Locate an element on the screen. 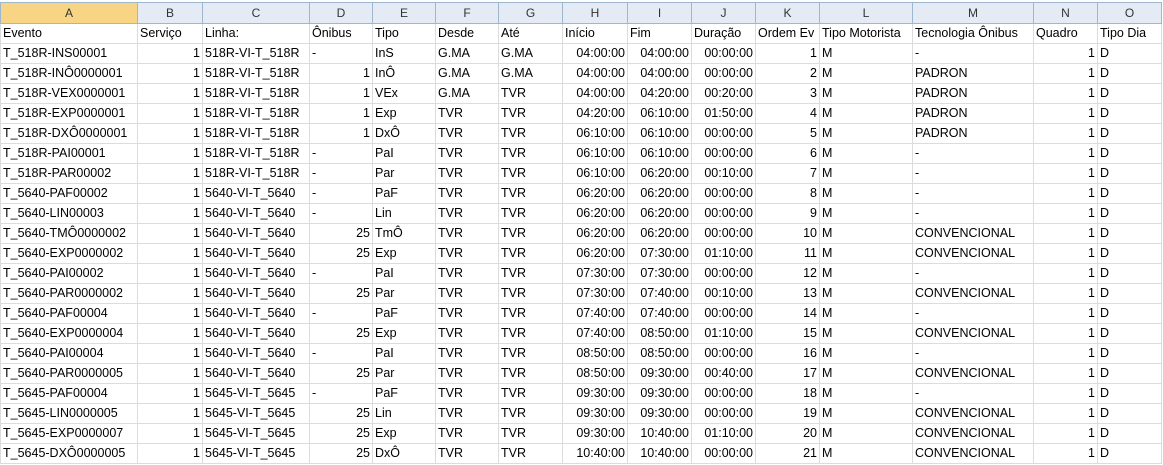 The height and width of the screenshot is (465, 1163). table-cell: T_5640-PAR0000002 is located at coordinates (69, 293).